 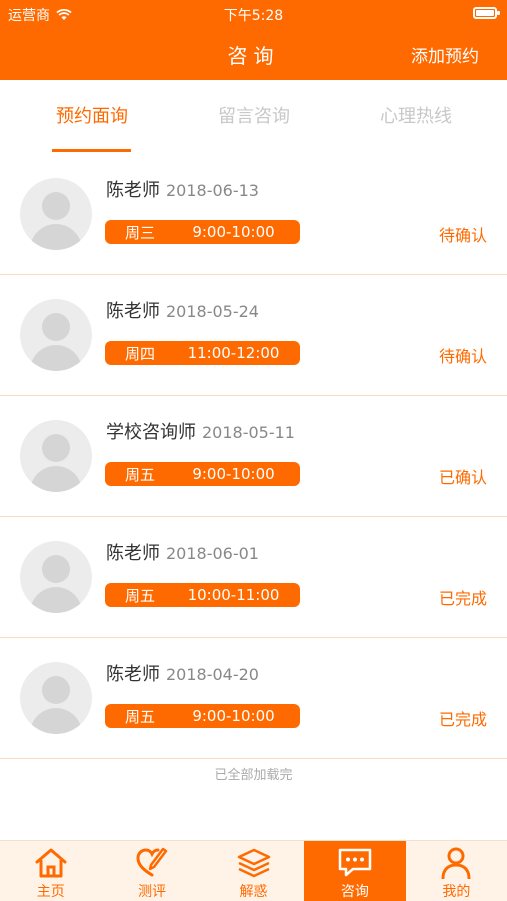 I want to click on consult-tabs: 预约面询 留言咨询 心理热线, so click(x=253, y=117).